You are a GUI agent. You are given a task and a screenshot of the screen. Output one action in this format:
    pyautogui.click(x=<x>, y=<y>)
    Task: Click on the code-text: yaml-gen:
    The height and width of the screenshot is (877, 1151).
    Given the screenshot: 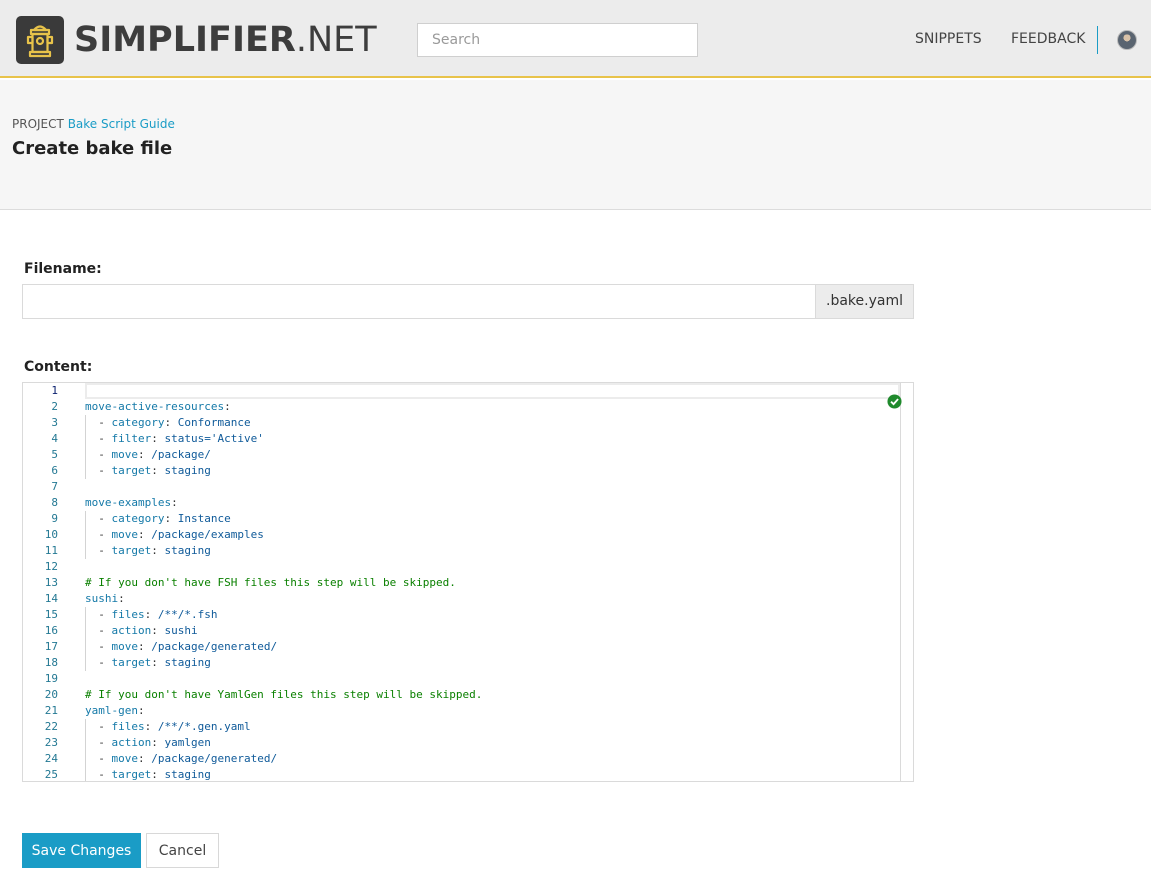 What is the action you would take?
    pyautogui.click(x=115, y=711)
    